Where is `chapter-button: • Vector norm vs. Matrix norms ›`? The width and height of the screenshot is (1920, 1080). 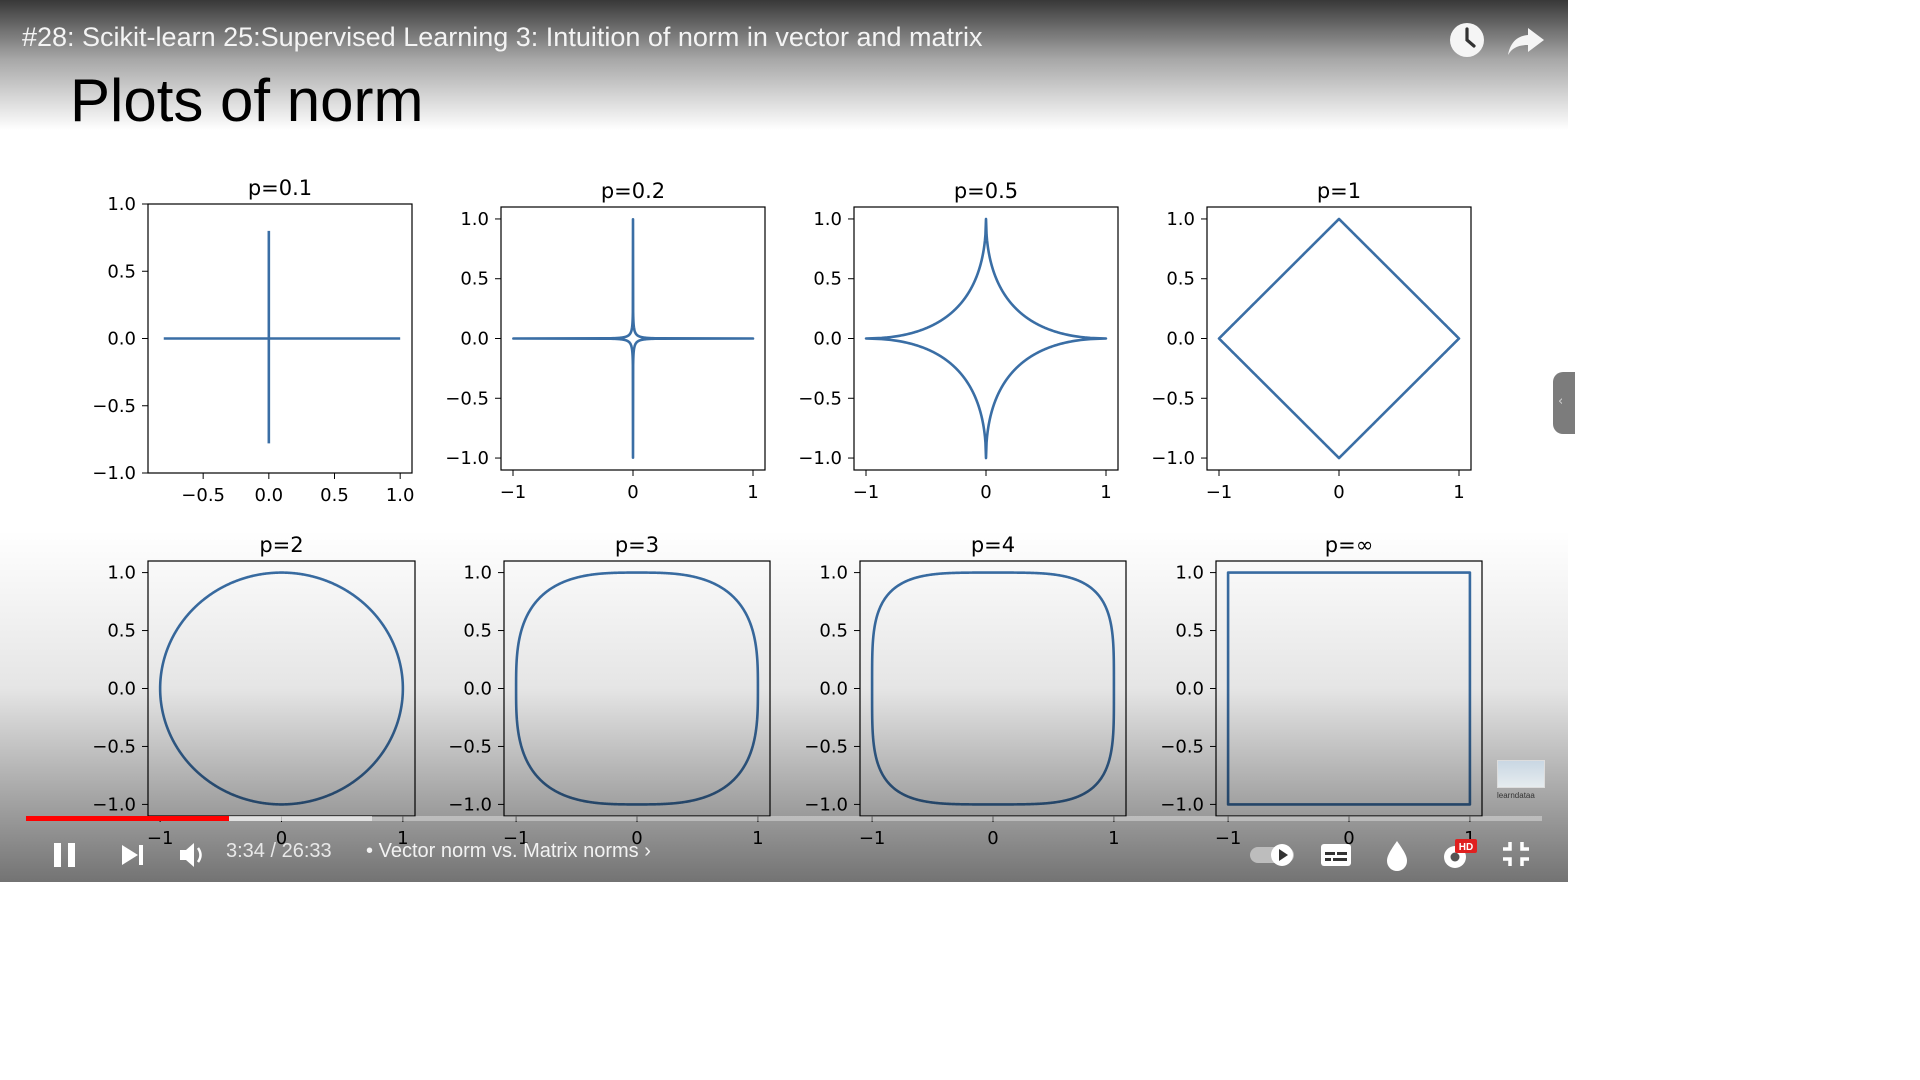 chapter-button: • Vector norm vs. Matrix norms › is located at coordinates (508, 851).